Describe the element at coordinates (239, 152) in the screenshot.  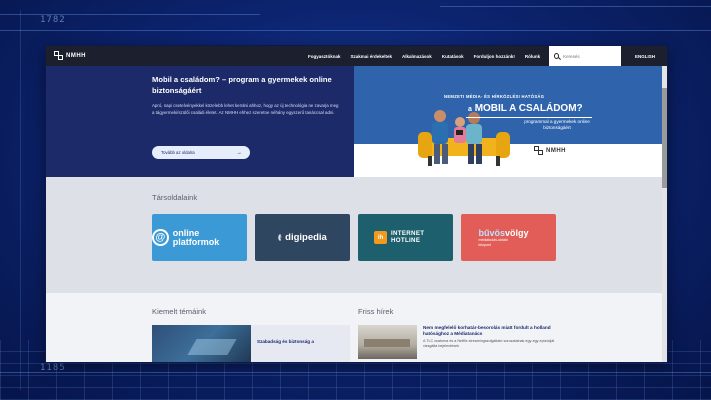
I see `arrow-right-icon: →` at that location.